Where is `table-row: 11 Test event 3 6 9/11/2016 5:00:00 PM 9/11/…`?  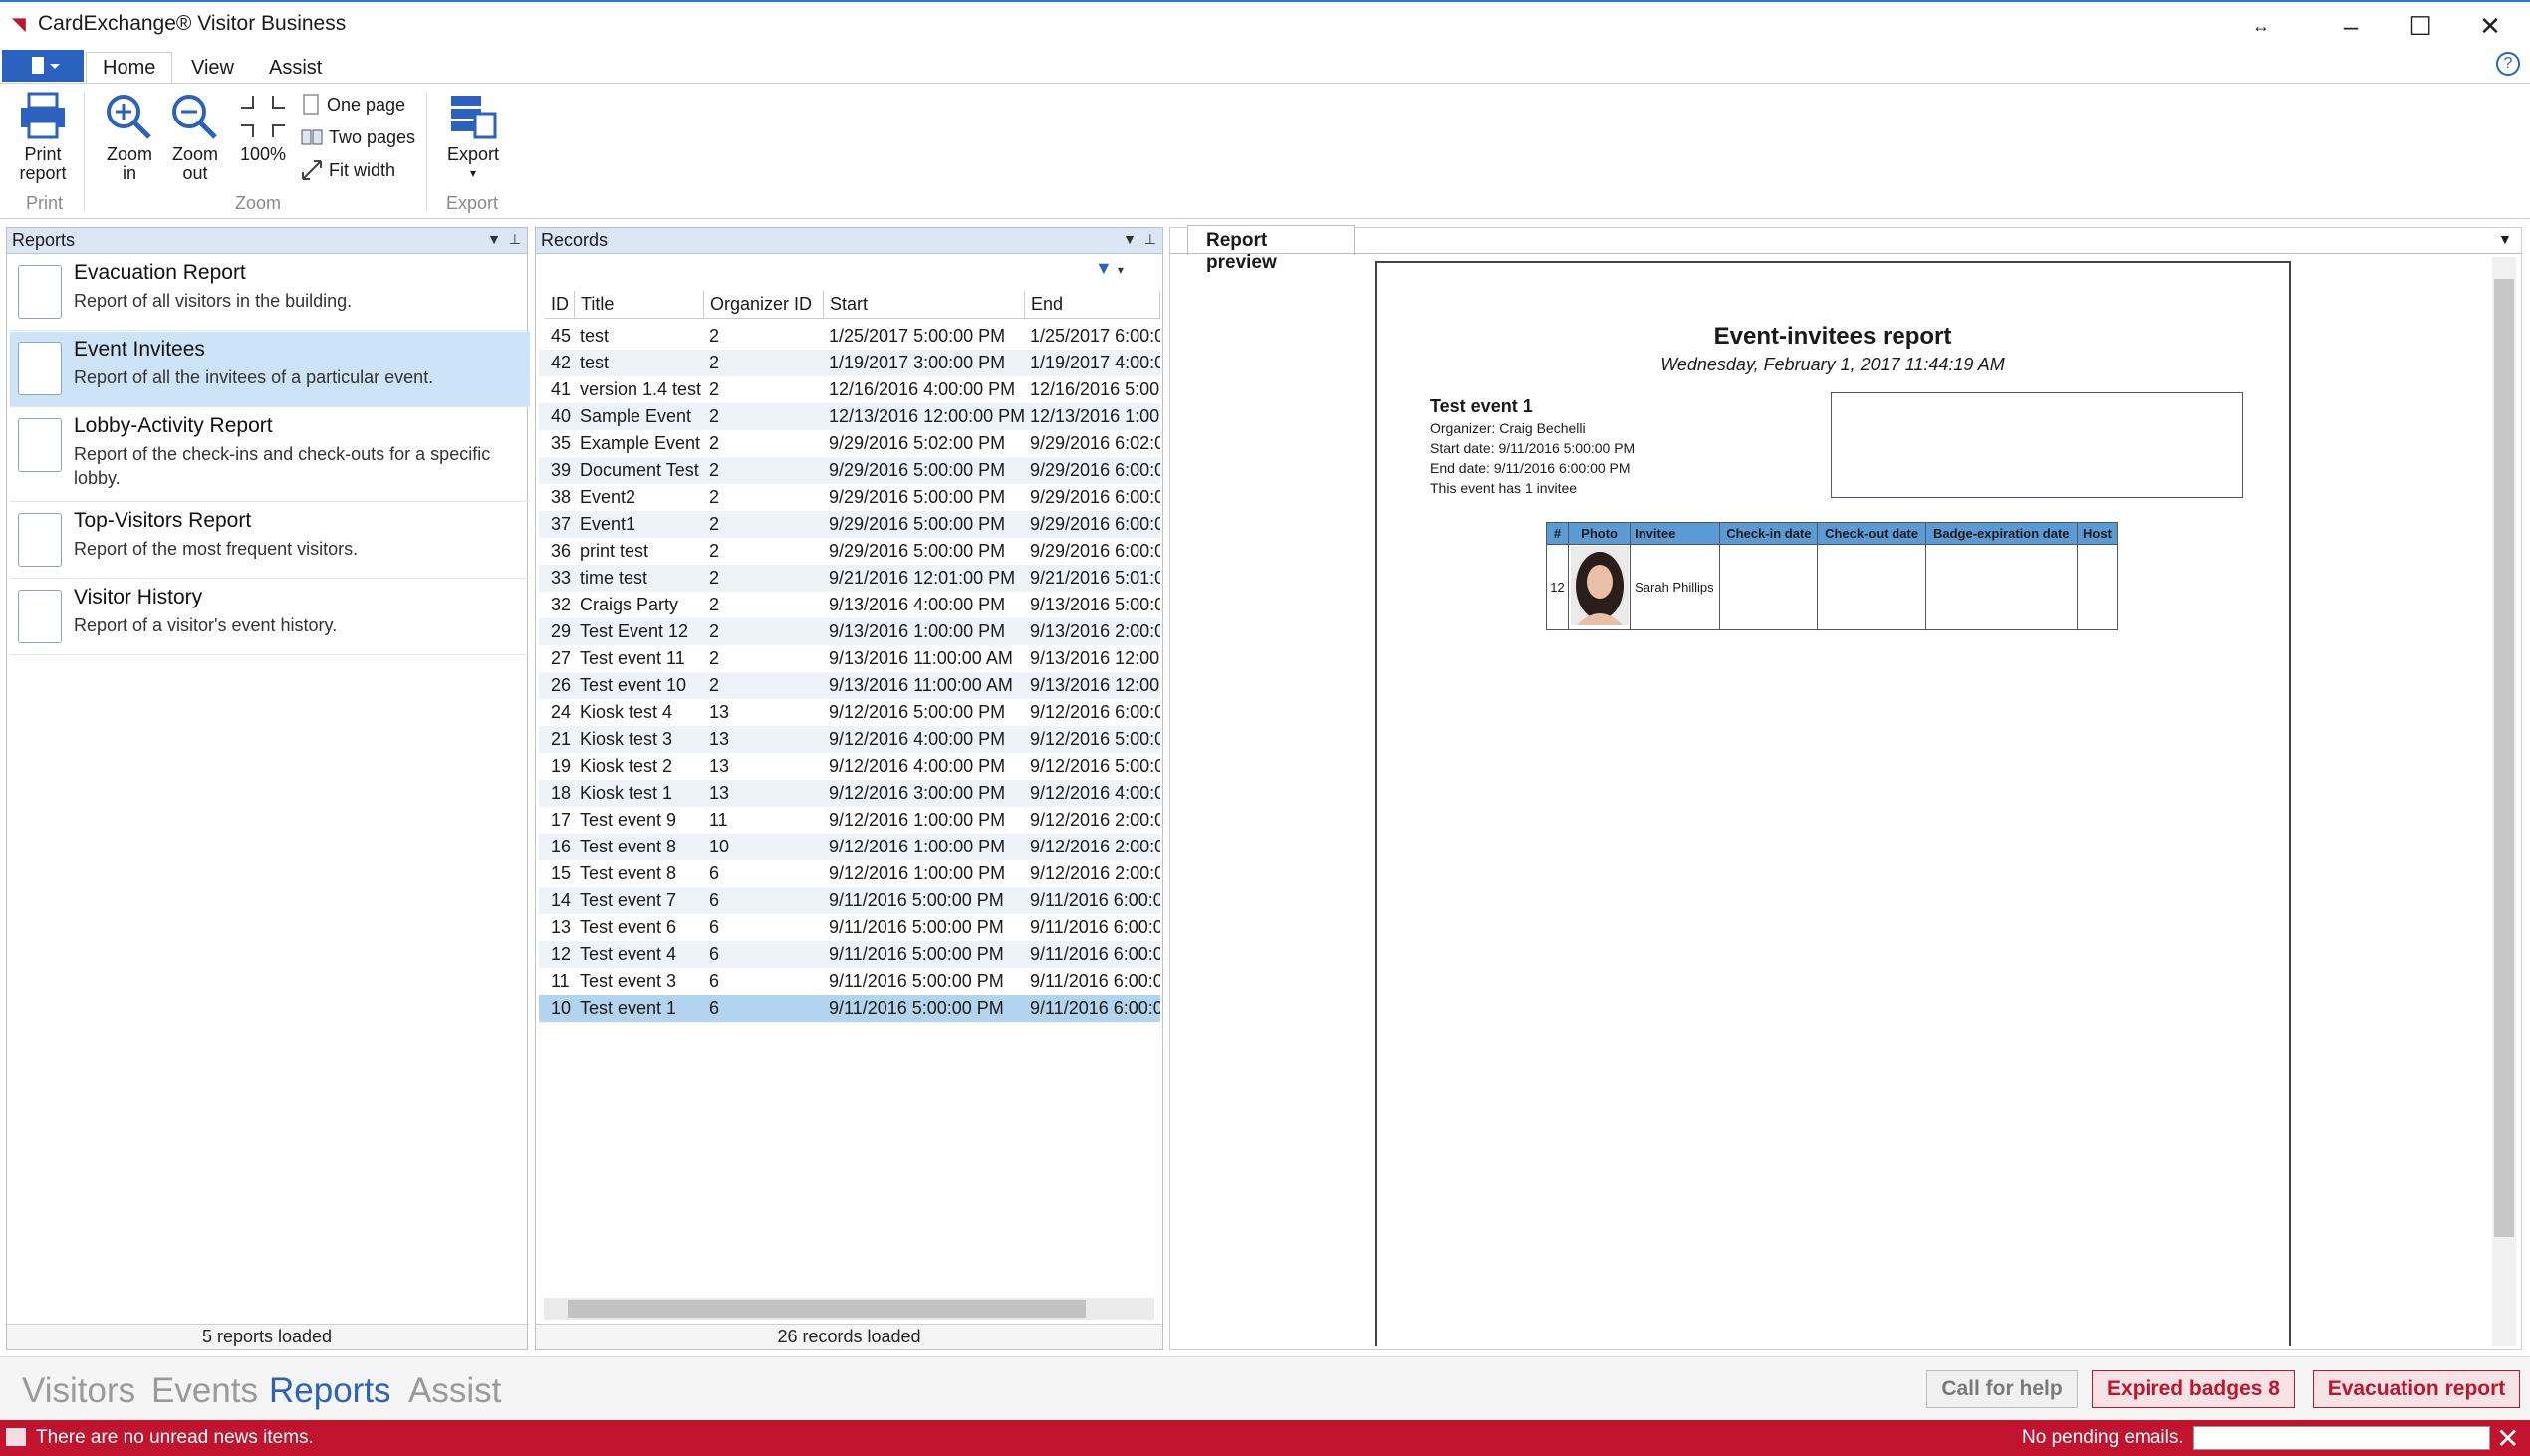 table-row: 11 Test event 3 6 9/11/2016 5:00:00 PM 9/11/… is located at coordinates (849, 981).